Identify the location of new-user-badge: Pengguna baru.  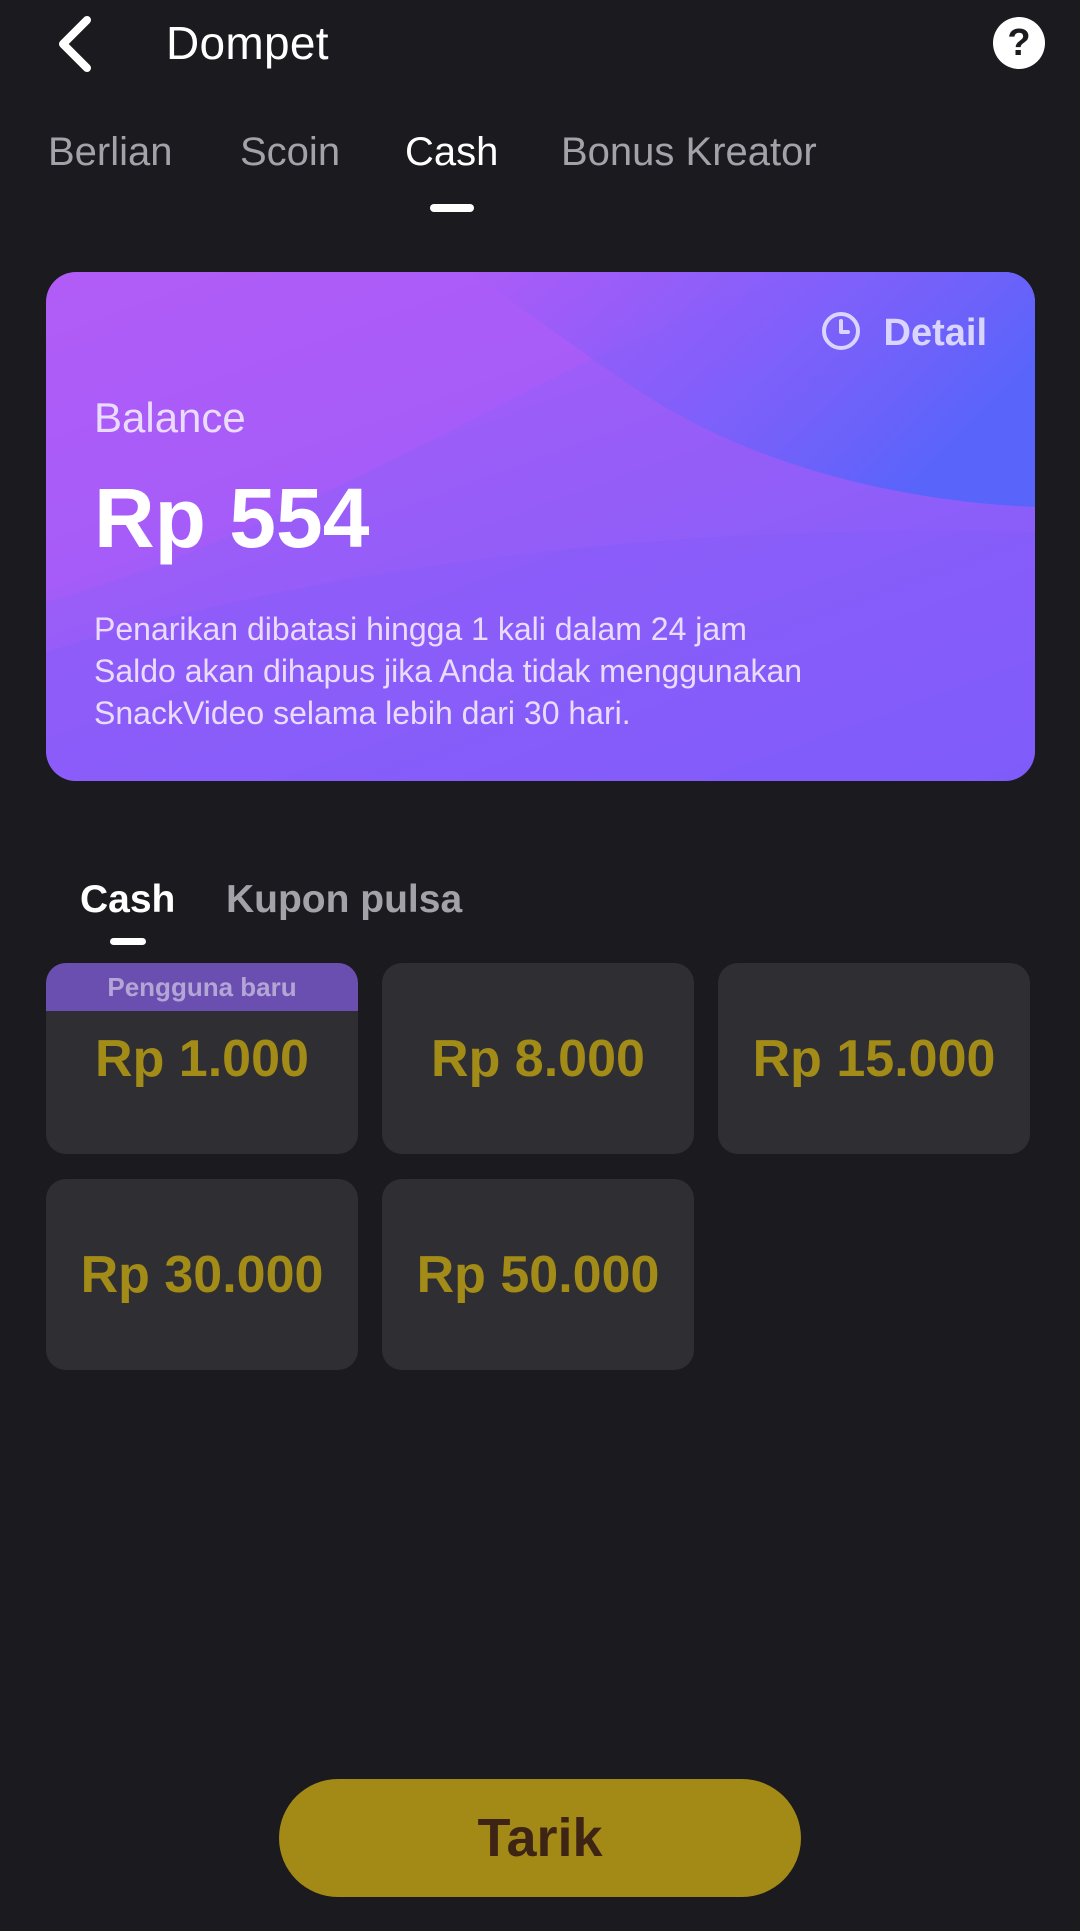
(202, 987).